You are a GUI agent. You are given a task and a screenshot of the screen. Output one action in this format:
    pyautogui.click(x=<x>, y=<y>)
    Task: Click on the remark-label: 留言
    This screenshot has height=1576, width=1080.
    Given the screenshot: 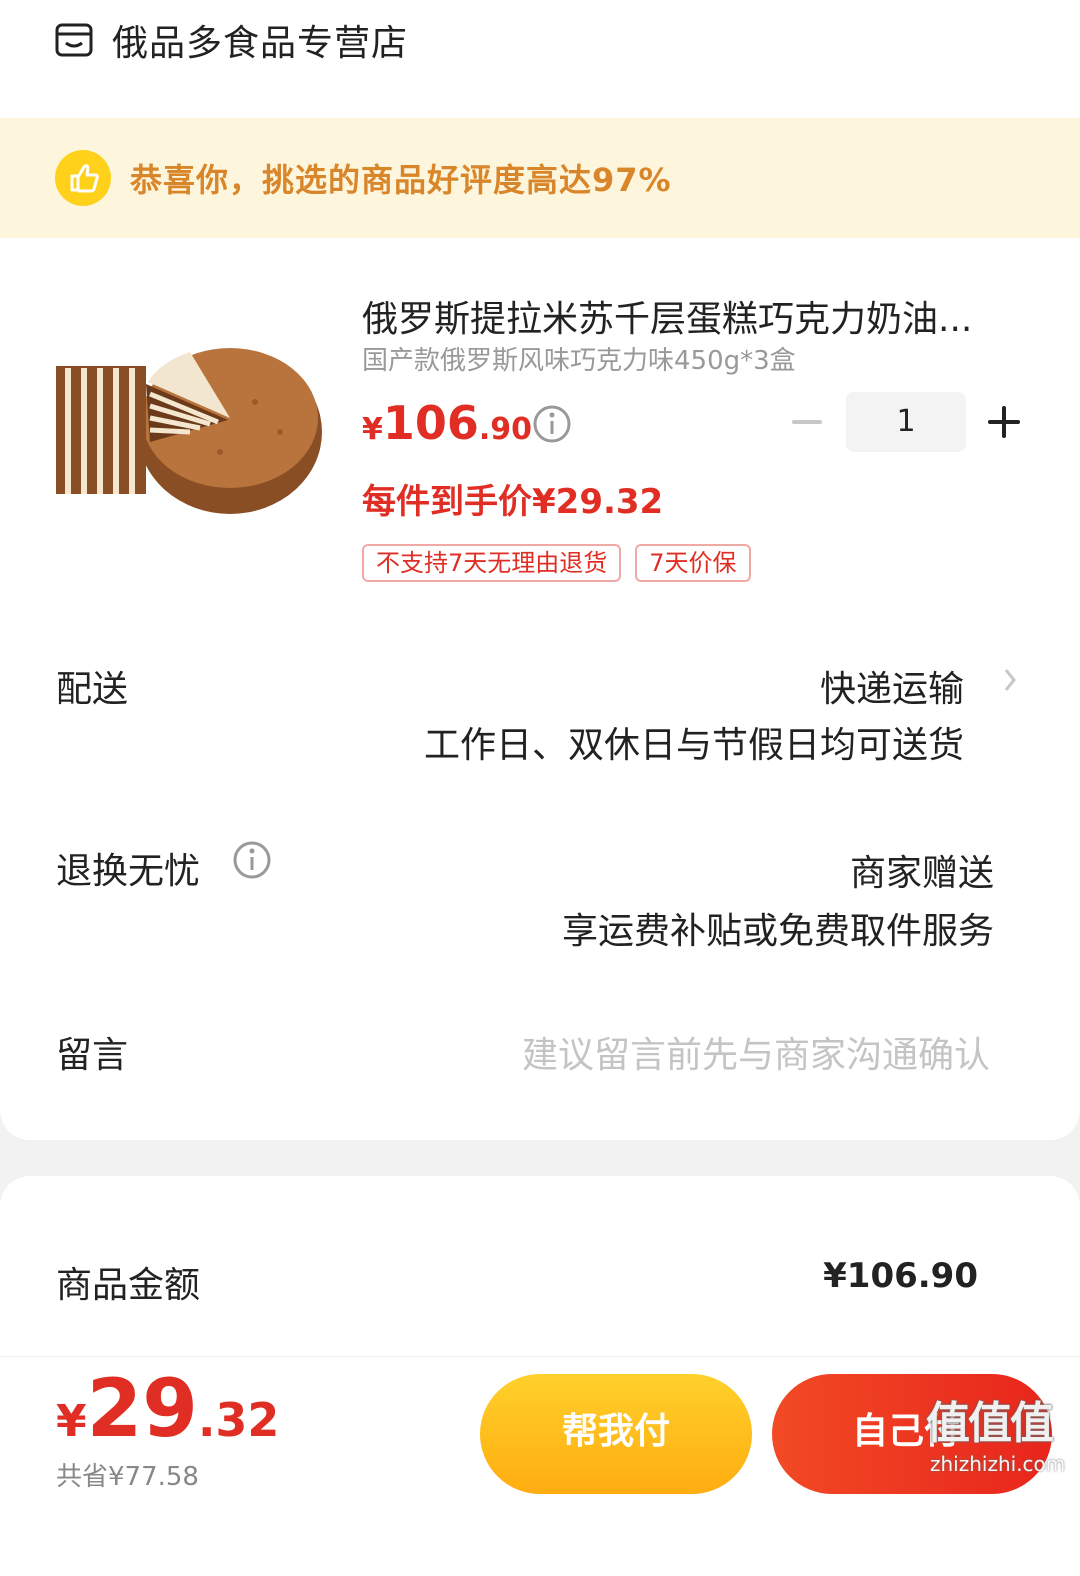 What is the action you would take?
    pyautogui.click(x=92, y=1055)
    